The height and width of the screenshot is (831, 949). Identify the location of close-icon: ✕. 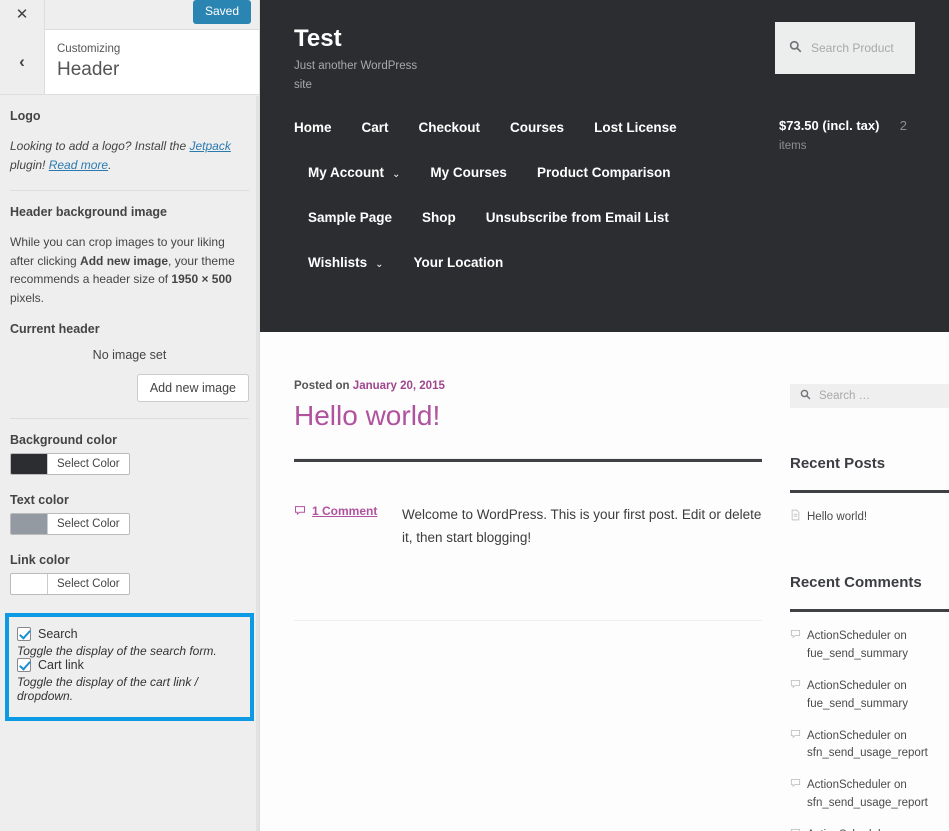
(22, 15).